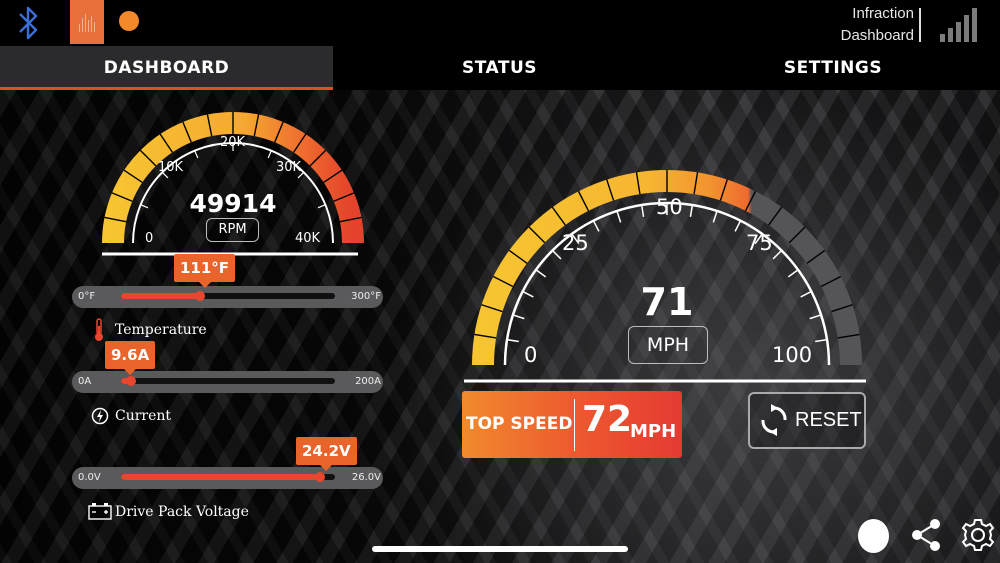  Describe the element at coordinates (873, 536) in the screenshot. I see `record-button` at that location.